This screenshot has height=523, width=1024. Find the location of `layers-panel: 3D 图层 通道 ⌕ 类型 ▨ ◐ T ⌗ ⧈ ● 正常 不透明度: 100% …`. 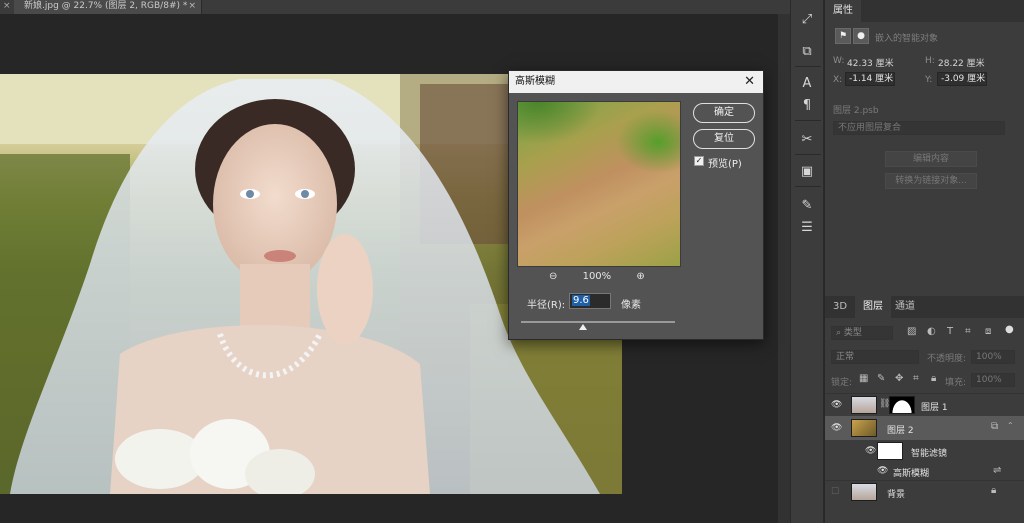

layers-panel: 3D 图层 通道 ⌕ 类型 ▨ ◐ T ⌗ ⧈ ● 正常 不透明度: 100% … is located at coordinates (924, 409).